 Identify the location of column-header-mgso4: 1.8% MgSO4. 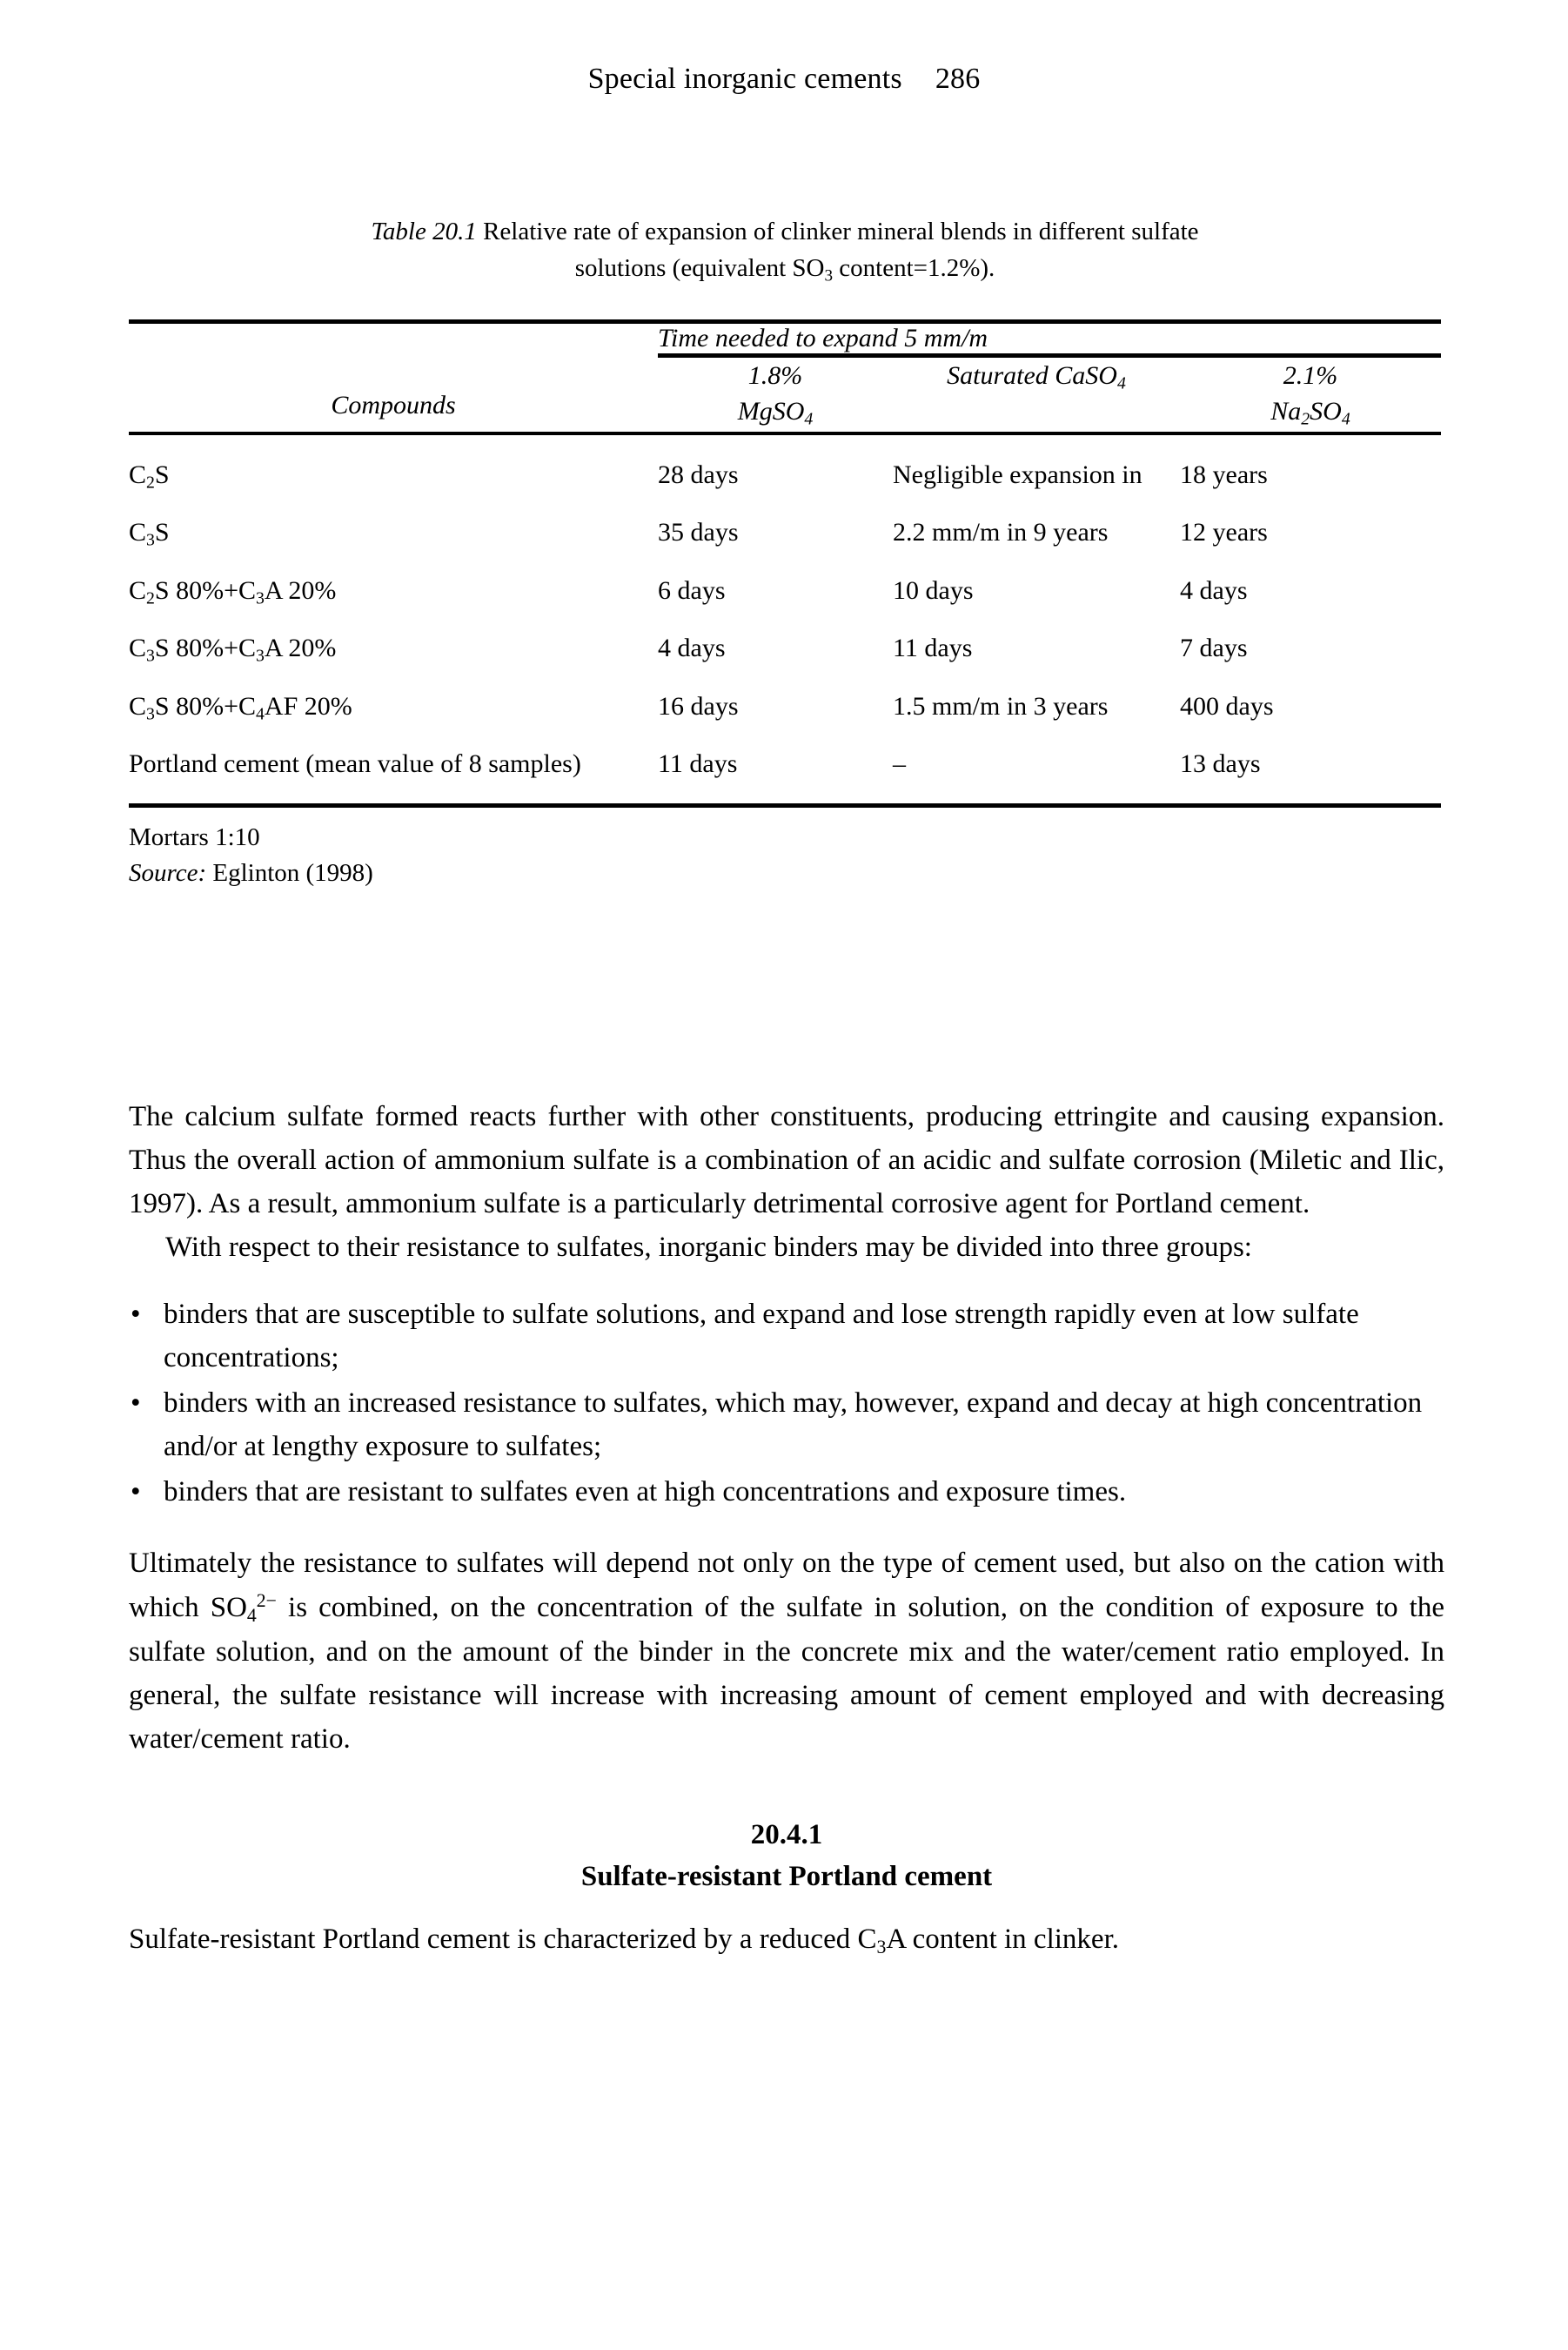
(776, 396).